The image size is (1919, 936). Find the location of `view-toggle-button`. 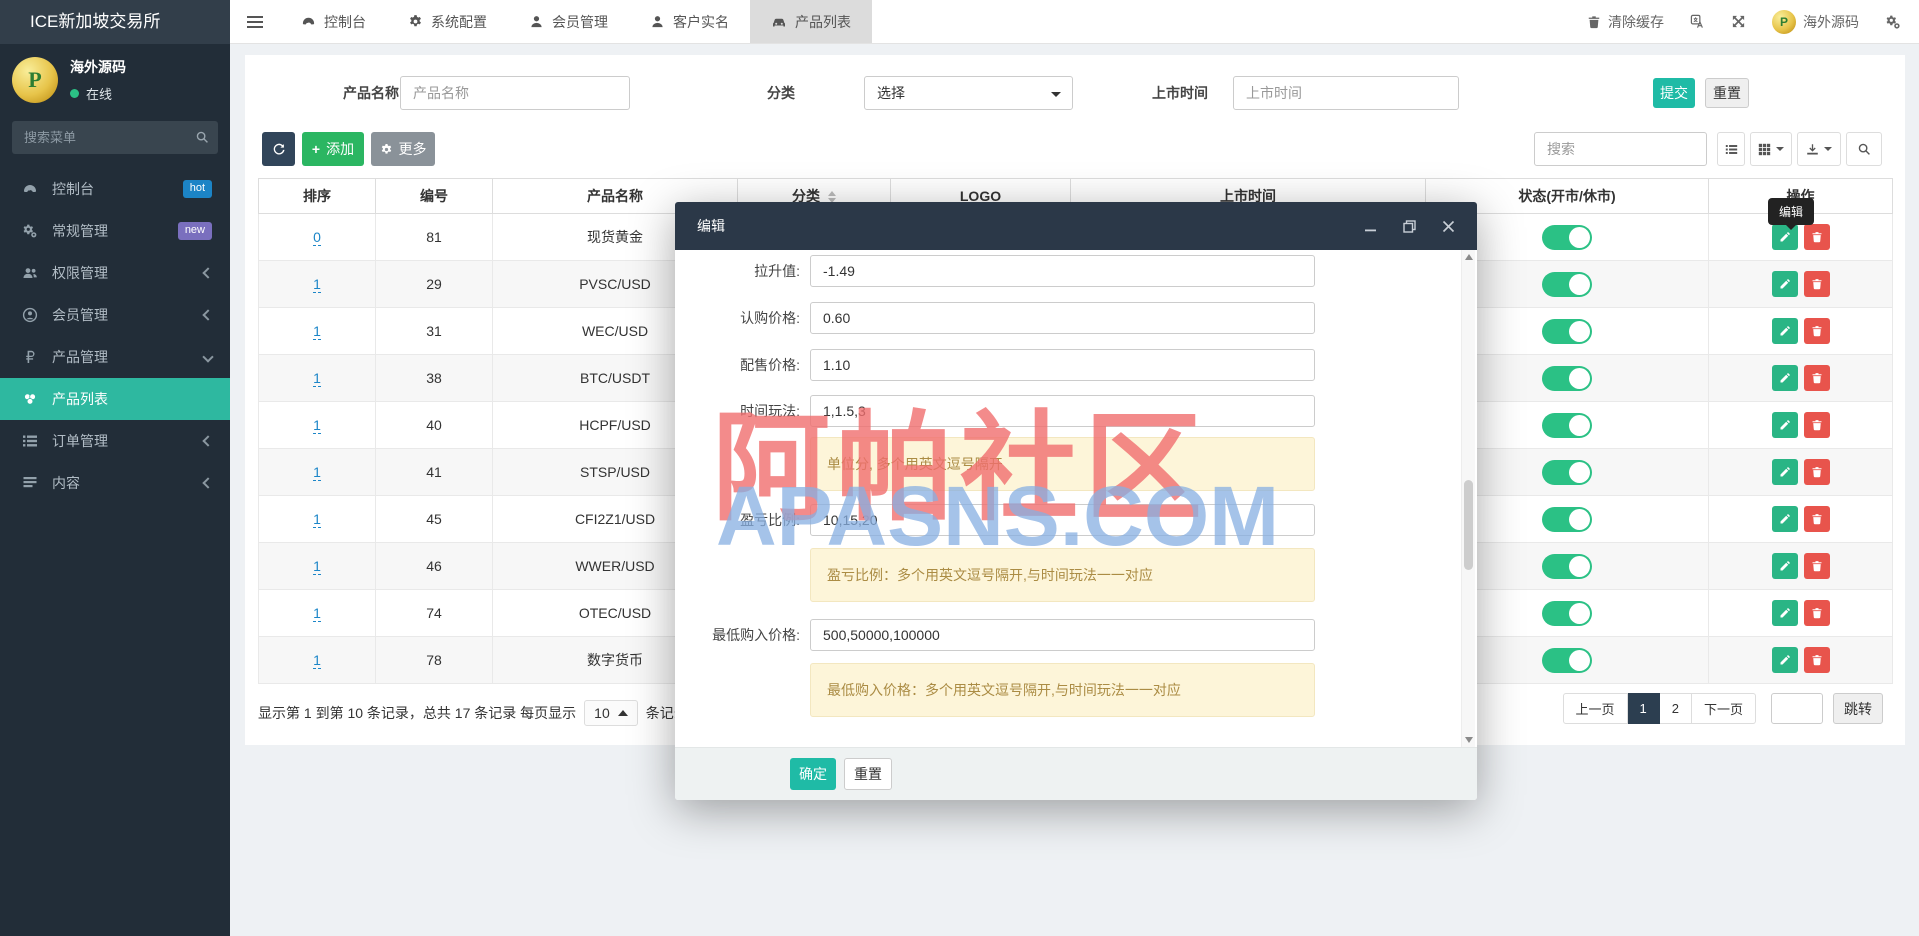

view-toggle-button is located at coordinates (1731, 149).